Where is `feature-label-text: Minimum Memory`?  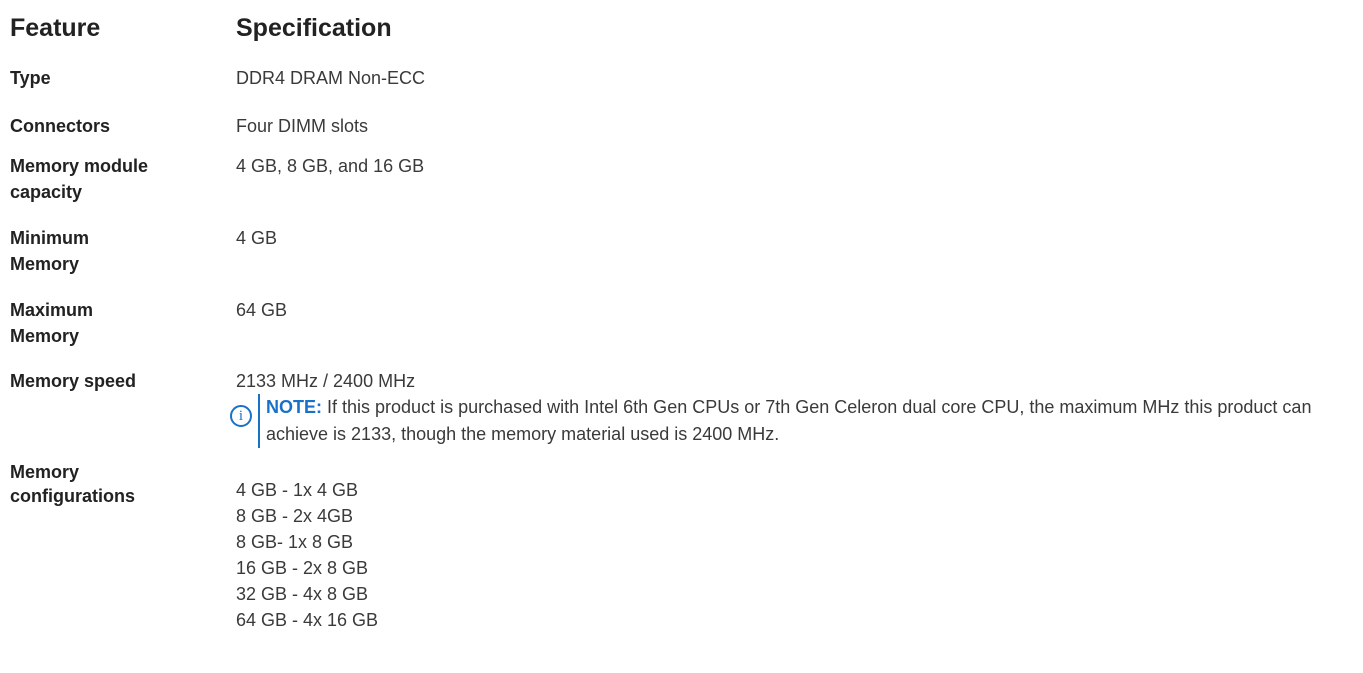 feature-label-text: Minimum Memory is located at coordinates (49, 251).